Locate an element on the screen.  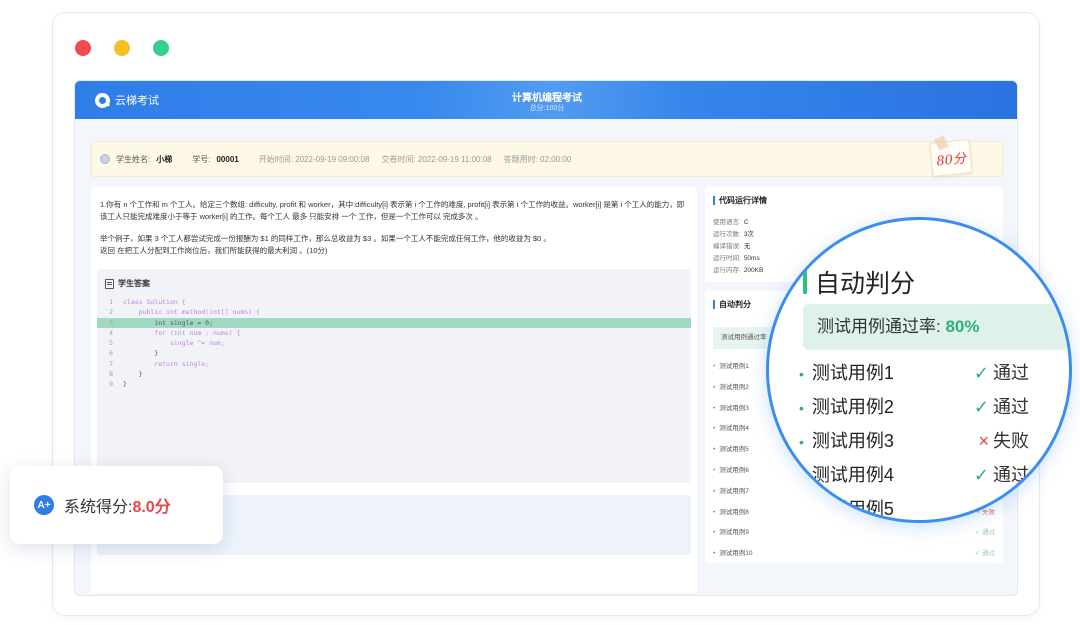
zoom-test-case-row: • 测试用例1 ✓ 通过 is located at coordinates (914, 373).